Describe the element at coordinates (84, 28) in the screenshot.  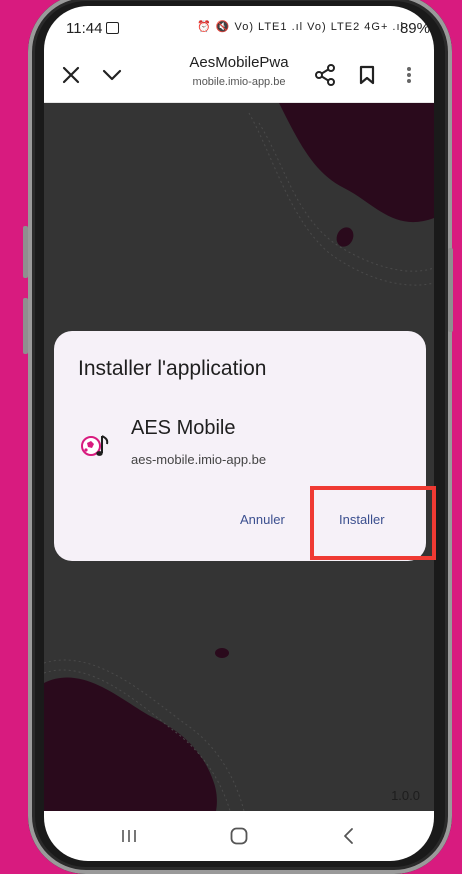
I see `status-time: 11:44` at that location.